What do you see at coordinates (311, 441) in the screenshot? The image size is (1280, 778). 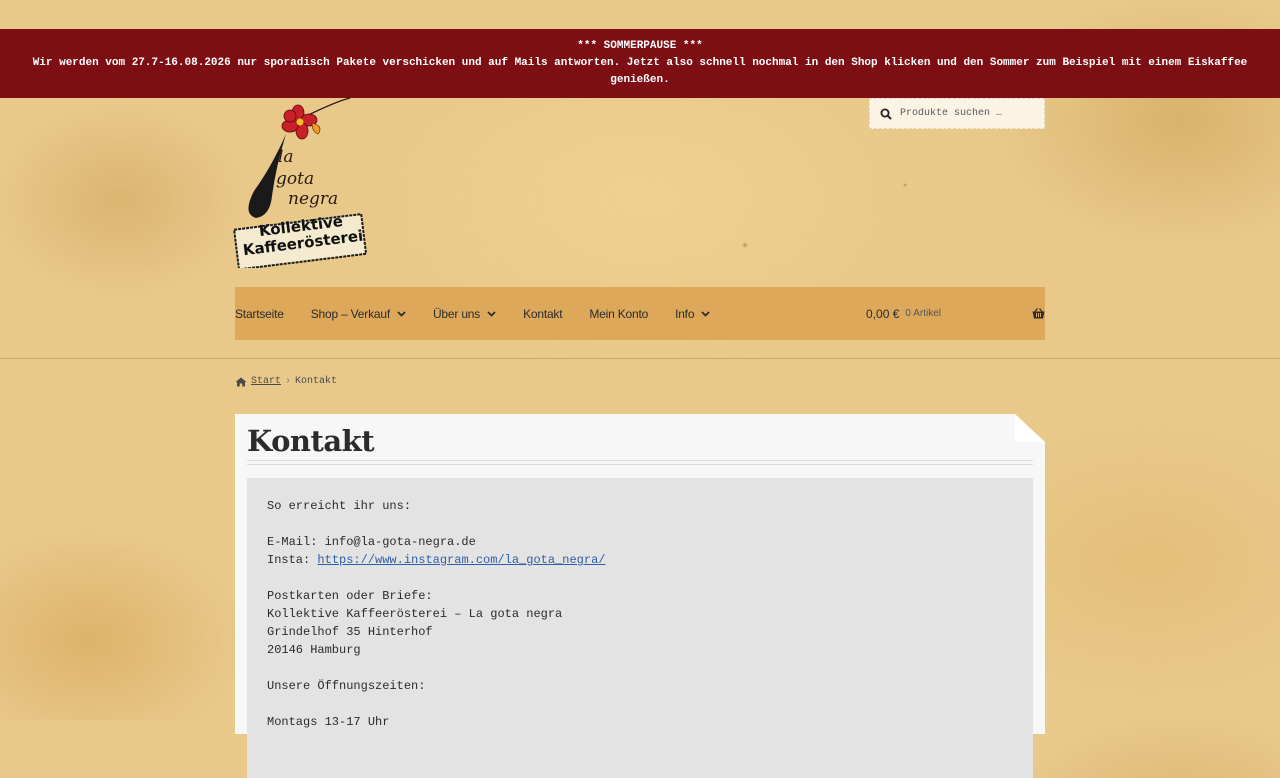 I see `page-title: Kontakt` at bounding box center [311, 441].